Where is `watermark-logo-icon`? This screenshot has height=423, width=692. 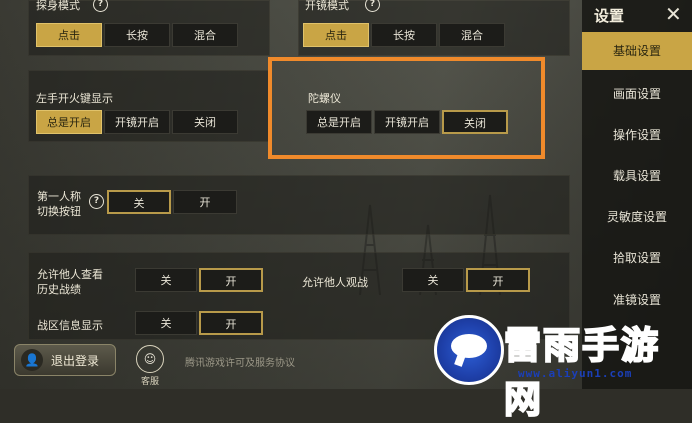
watermark-logo-icon is located at coordinates (469, 350).